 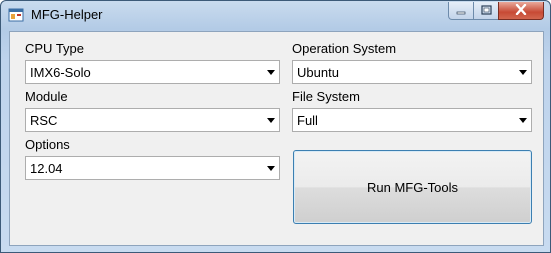 I want to click on close-button, so click(x=521, y=11).